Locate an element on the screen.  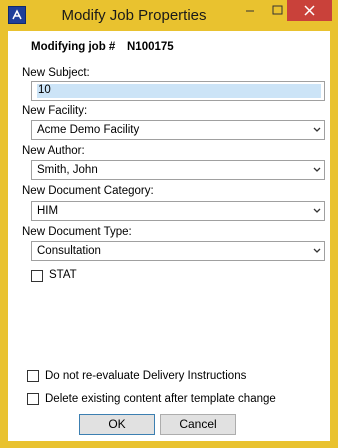
minimize-icon is located at coordinates (250, 11).